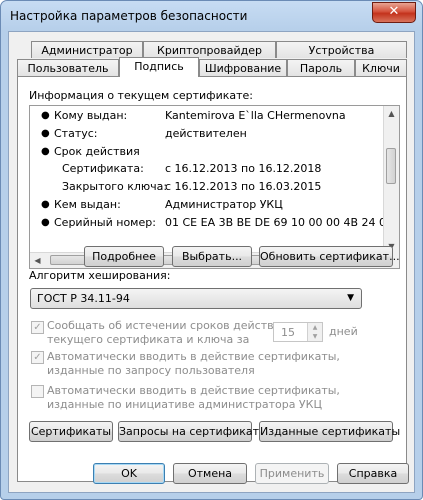 The image size is (423, 500). Describe the element at coordinates (76, 133) in the screenshot. I see `cert-info-key: Статус:` at that location.